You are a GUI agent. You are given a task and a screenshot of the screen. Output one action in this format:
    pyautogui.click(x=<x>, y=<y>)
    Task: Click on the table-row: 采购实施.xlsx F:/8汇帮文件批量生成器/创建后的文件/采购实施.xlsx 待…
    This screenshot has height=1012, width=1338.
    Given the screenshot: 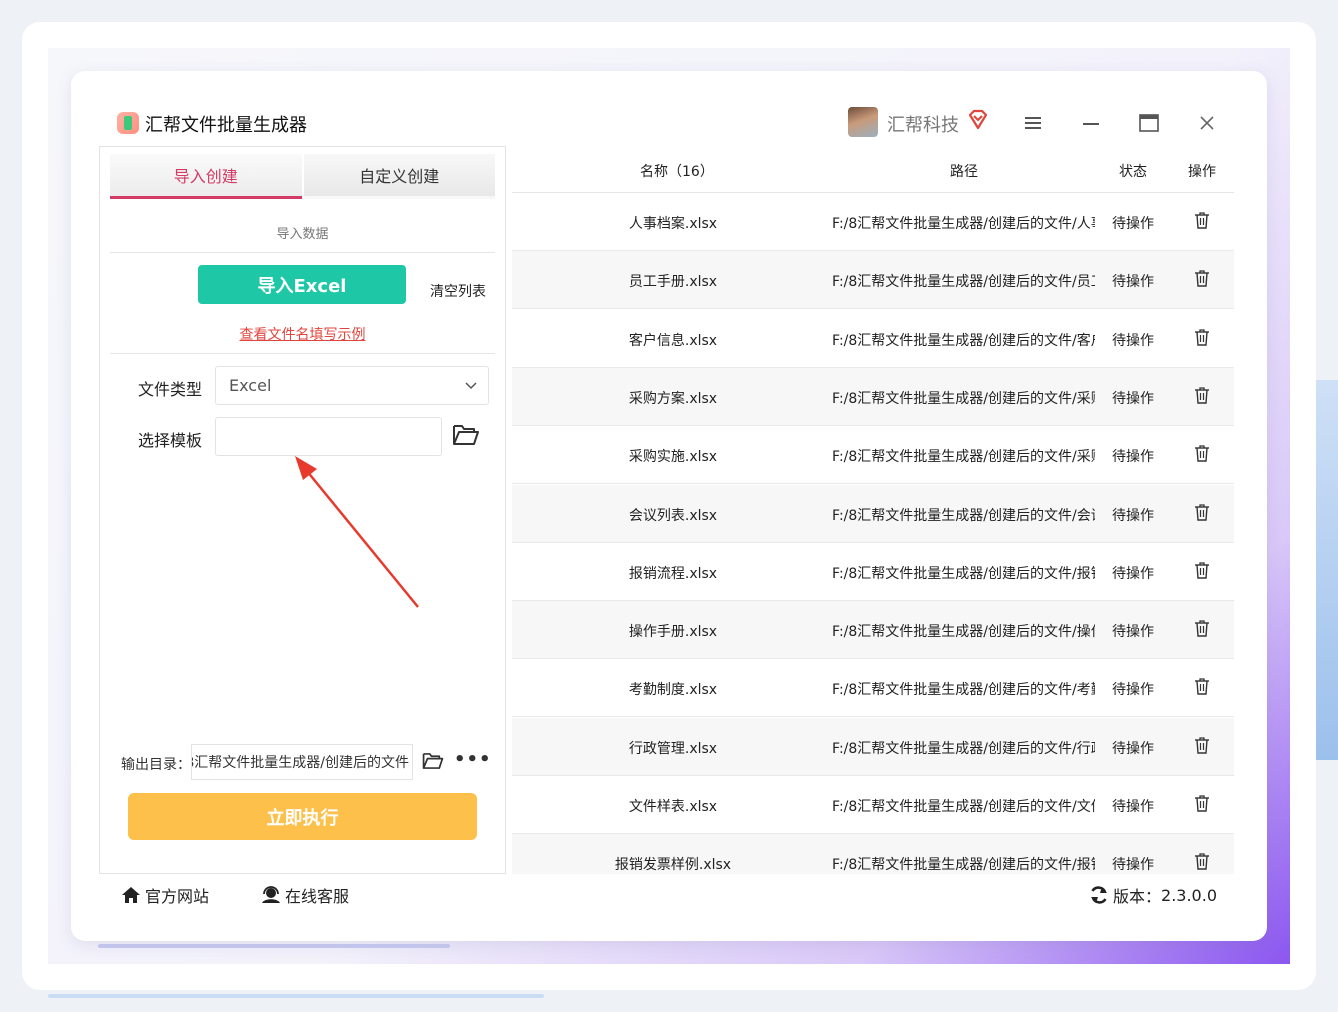 What is the action you would take?
    pyautogui.click(x=873, y=455)
    